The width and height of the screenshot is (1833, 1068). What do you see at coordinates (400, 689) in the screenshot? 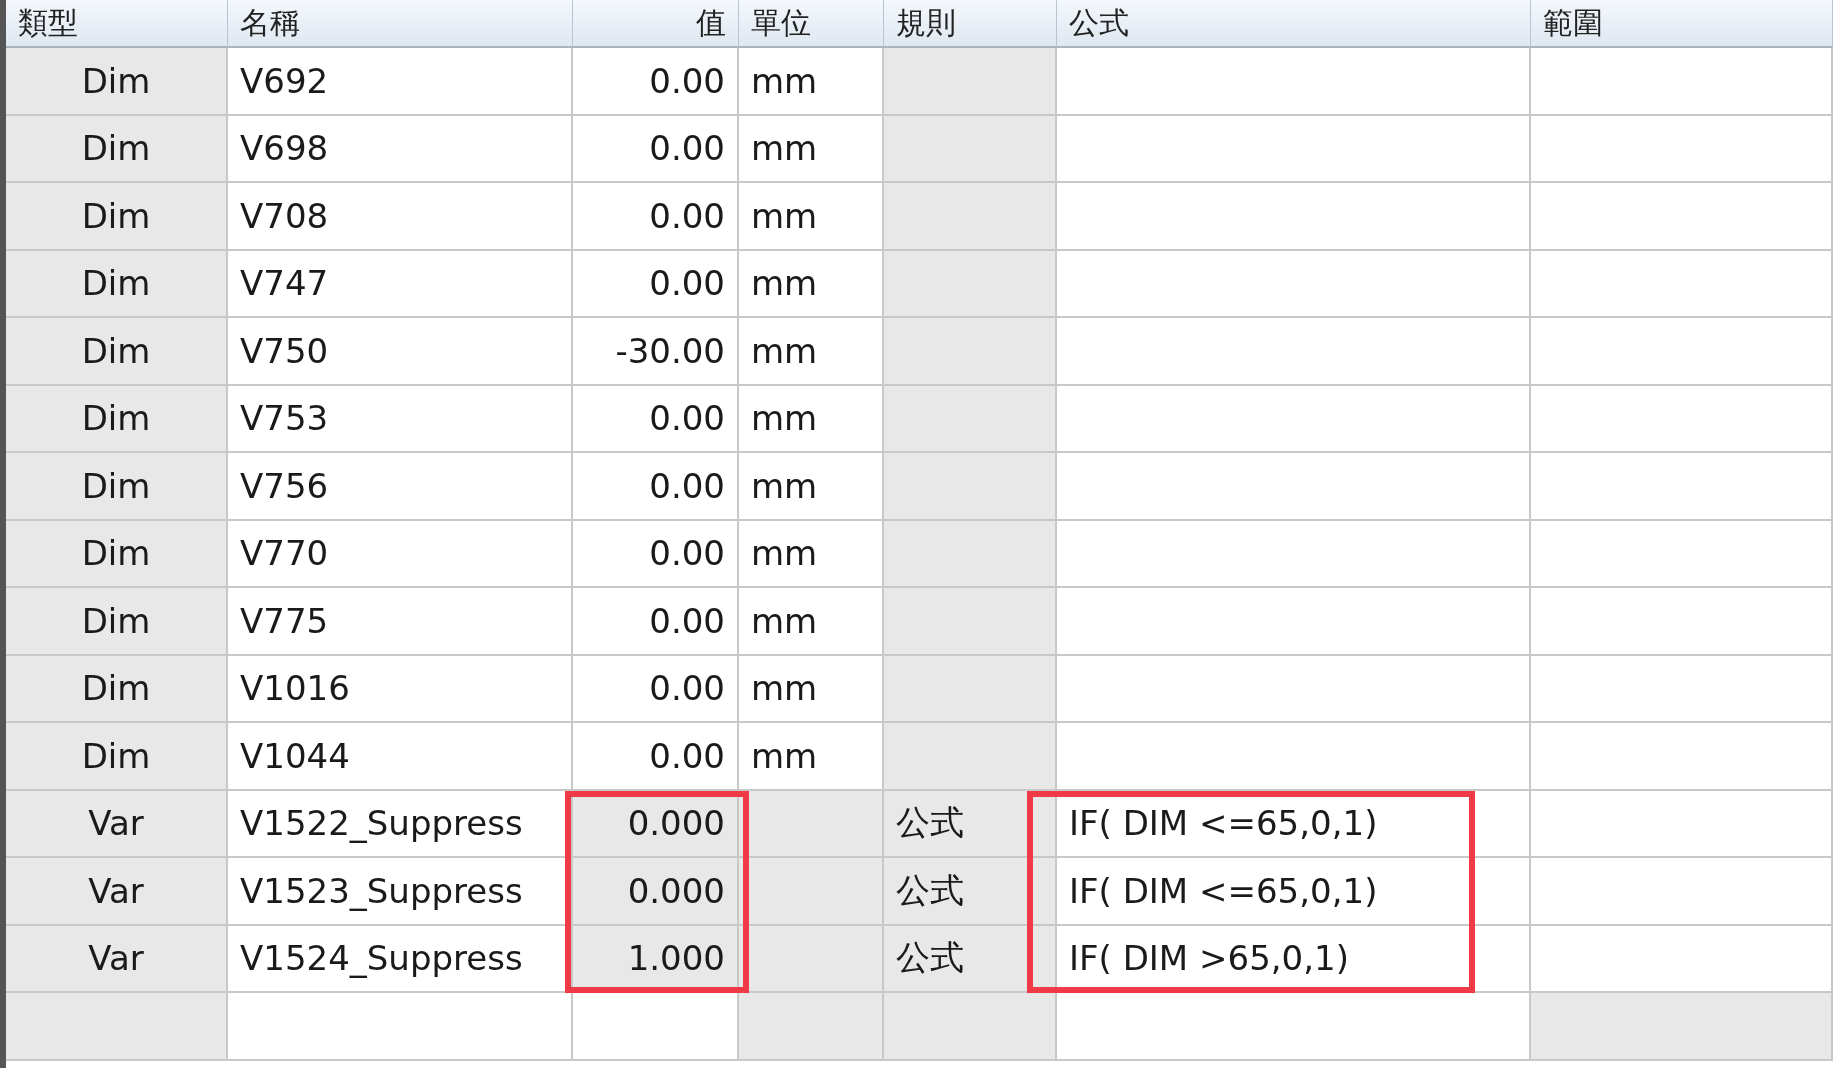
I see `name-cell: V1016` at bounding box center [400, 689].